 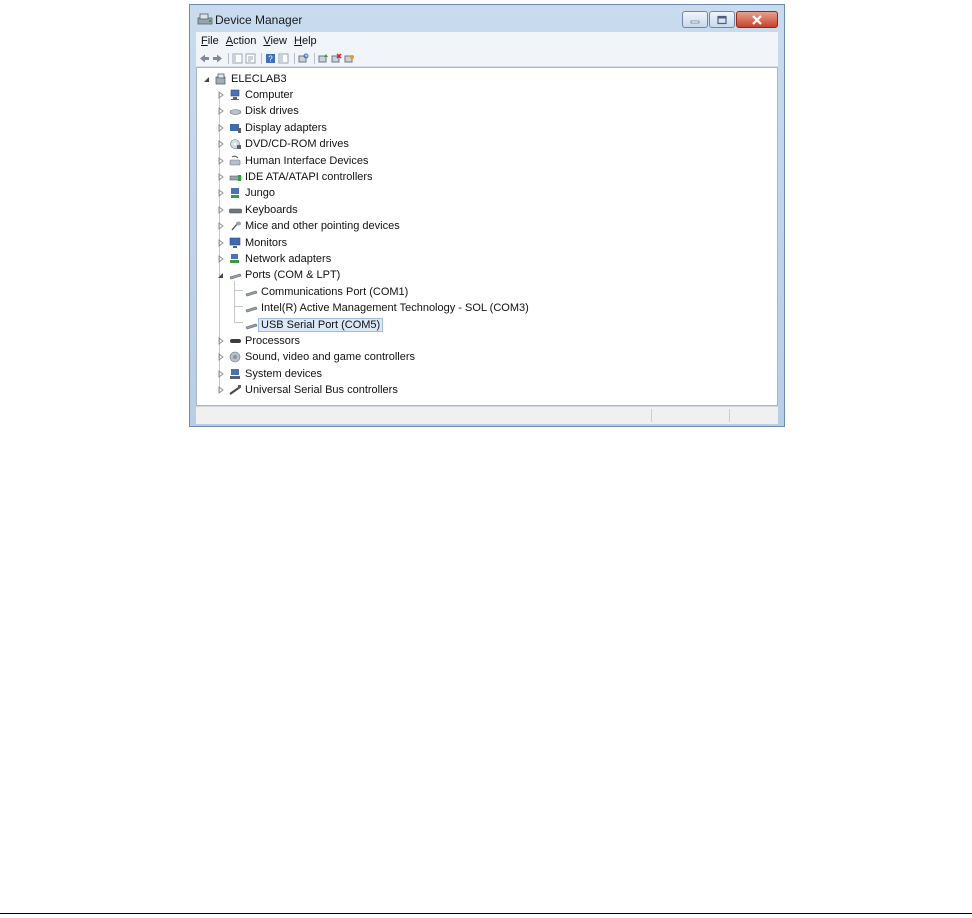 I want to click on tree-category: Network adapters, so click(x=274, y=258).